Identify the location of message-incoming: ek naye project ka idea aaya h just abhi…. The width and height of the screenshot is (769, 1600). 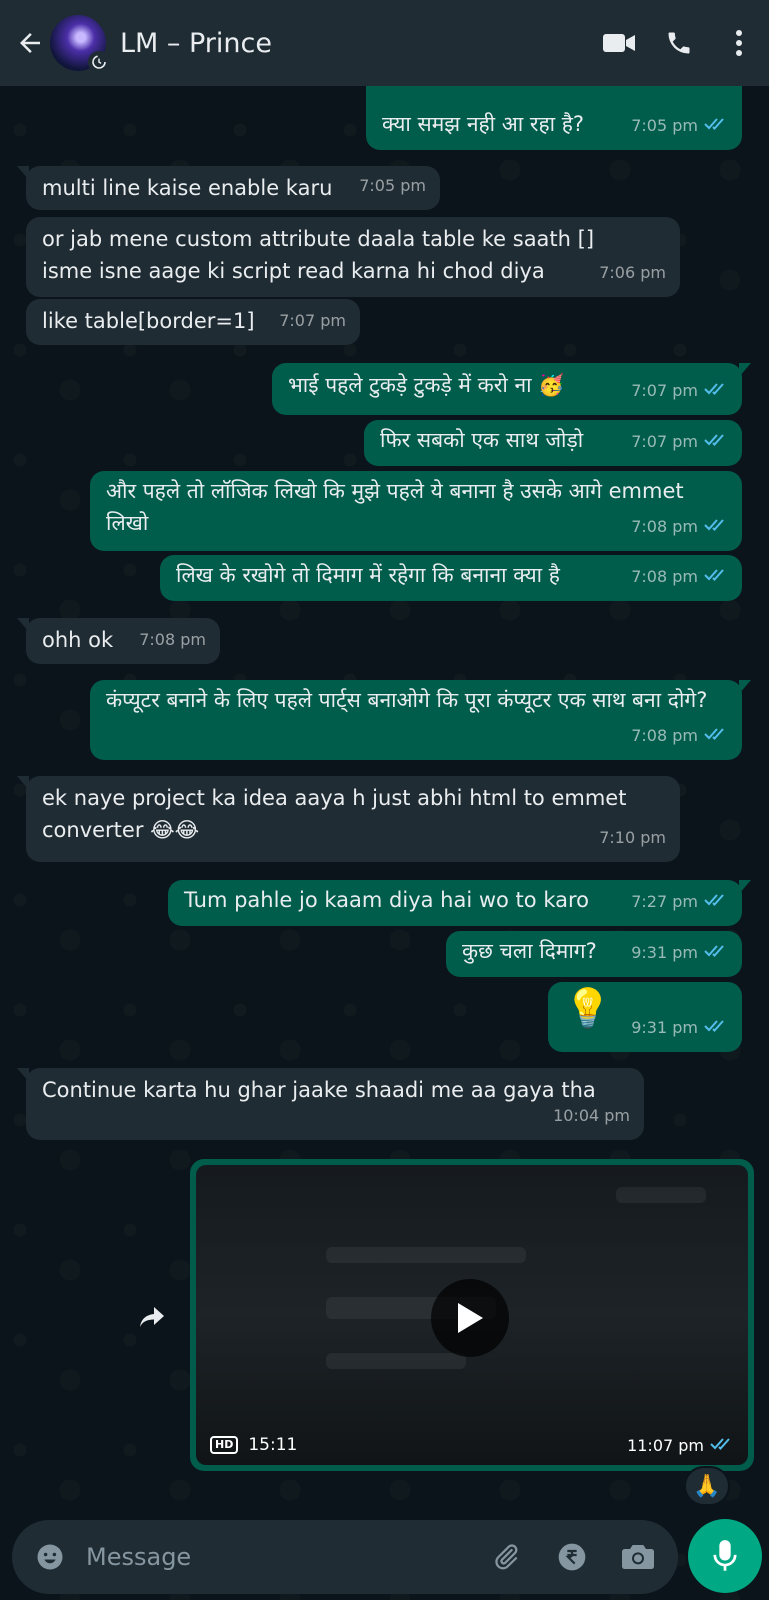
(348, 819).